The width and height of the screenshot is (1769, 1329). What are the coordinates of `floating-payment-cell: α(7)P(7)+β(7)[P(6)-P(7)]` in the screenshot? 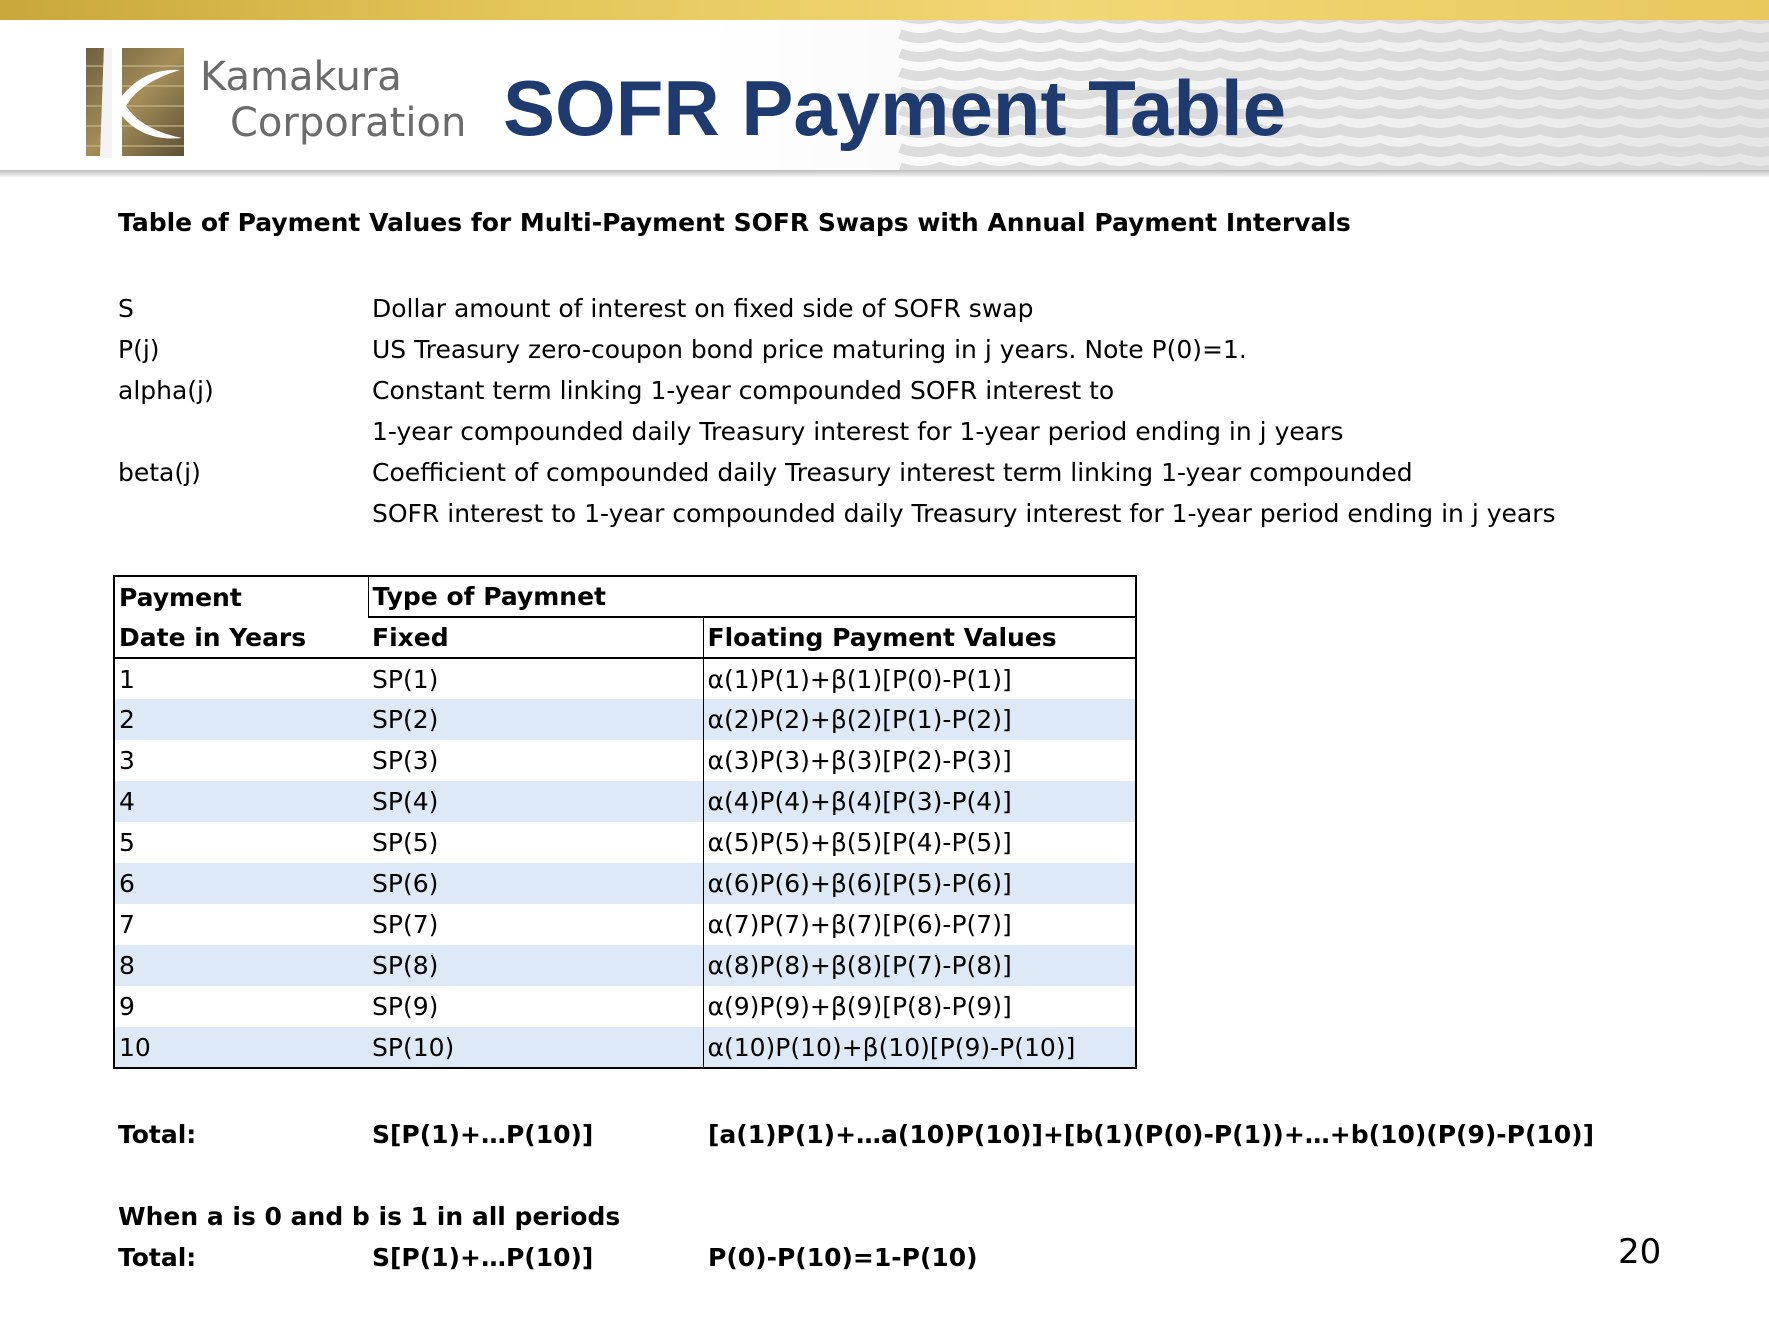 It's located at (919, 924).